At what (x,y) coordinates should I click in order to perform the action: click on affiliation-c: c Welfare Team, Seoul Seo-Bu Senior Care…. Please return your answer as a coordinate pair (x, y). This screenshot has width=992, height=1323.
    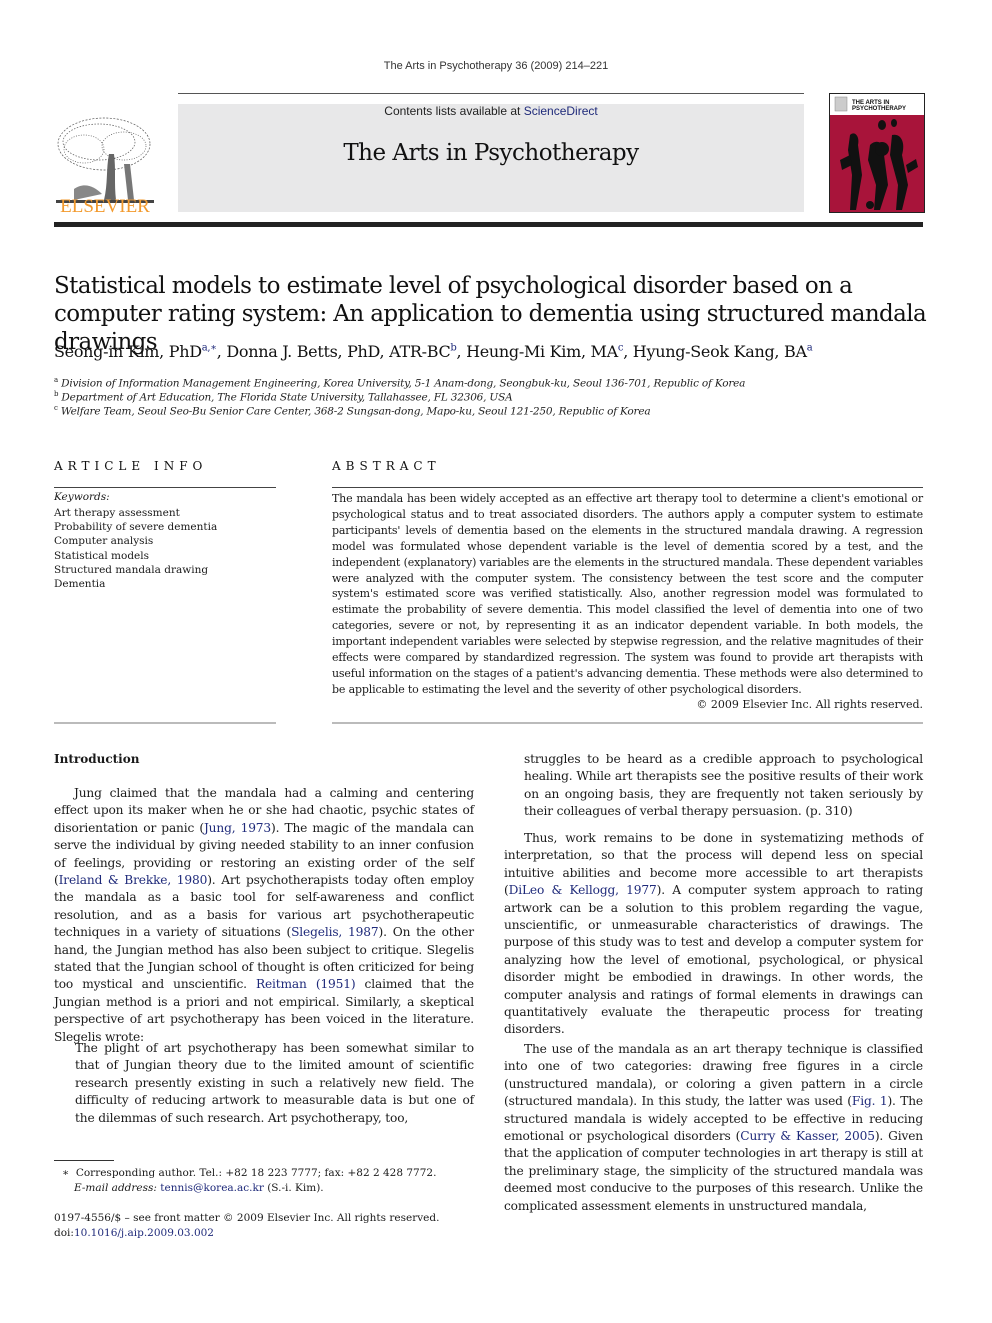
    Looking at the image, I should click on (352, 411).